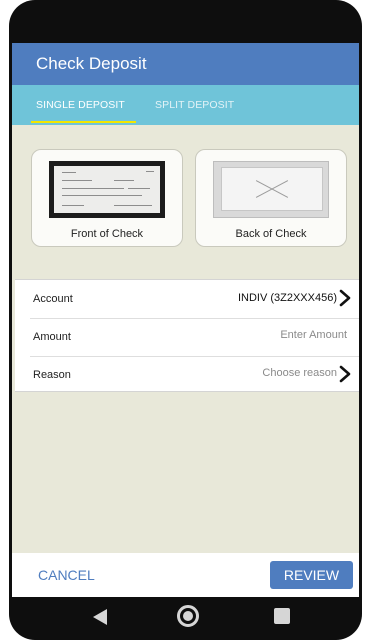  Describe the element at coordinates (52, 375) in the screenshot. I see `reason-label: Reason` at that location.